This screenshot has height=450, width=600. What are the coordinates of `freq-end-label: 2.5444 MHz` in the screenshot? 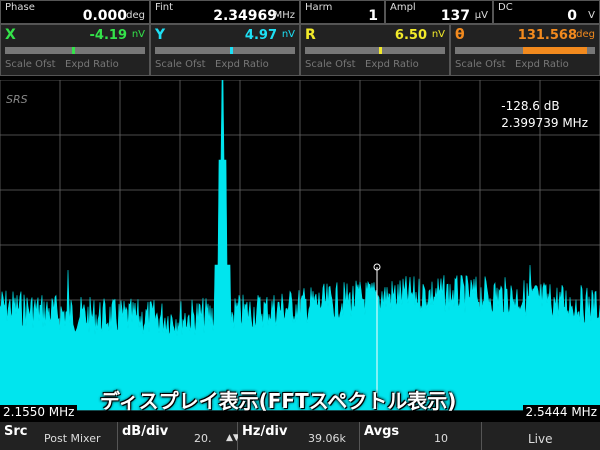 It's located at (561, 413).